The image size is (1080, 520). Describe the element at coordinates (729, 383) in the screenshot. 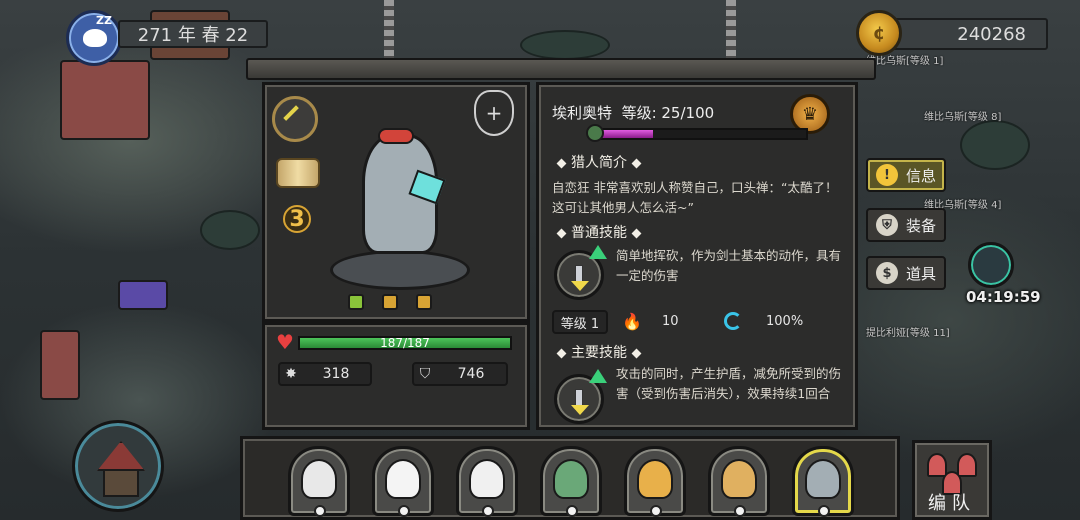

I see `main-skill-text: 攻击的同时，产生护盾，减免所受到的伤害（受到伤害后消失），效果持续1回合` at that location.